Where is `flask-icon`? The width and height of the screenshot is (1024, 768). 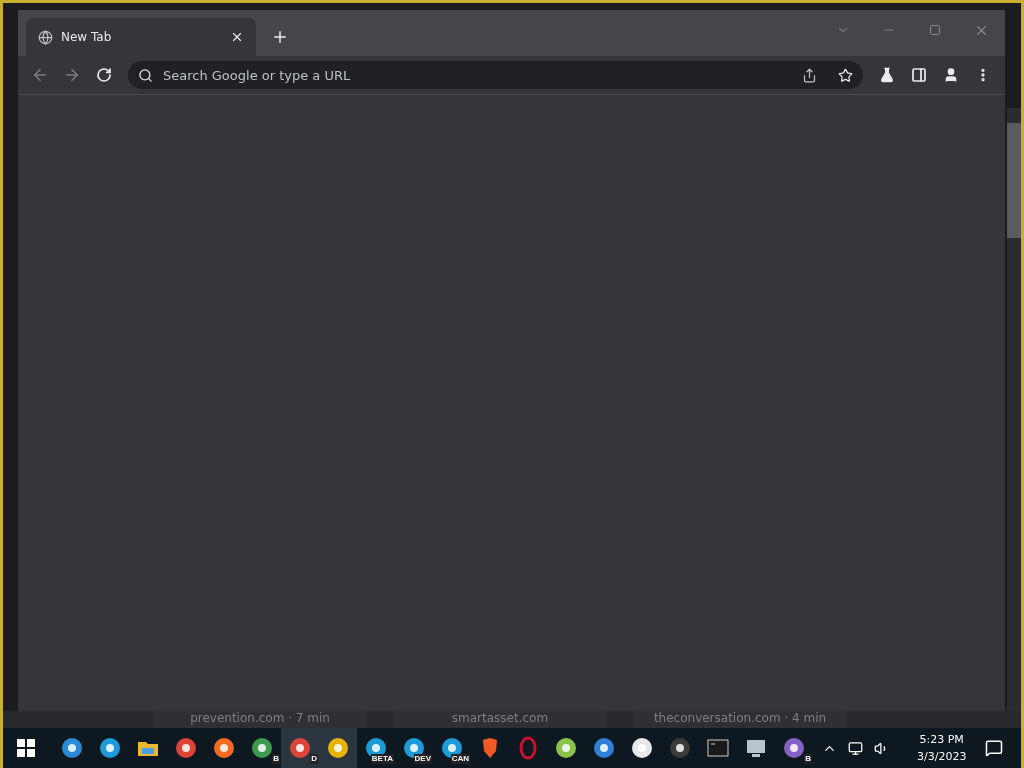
flask-icon is located at coordinates (887, 75).